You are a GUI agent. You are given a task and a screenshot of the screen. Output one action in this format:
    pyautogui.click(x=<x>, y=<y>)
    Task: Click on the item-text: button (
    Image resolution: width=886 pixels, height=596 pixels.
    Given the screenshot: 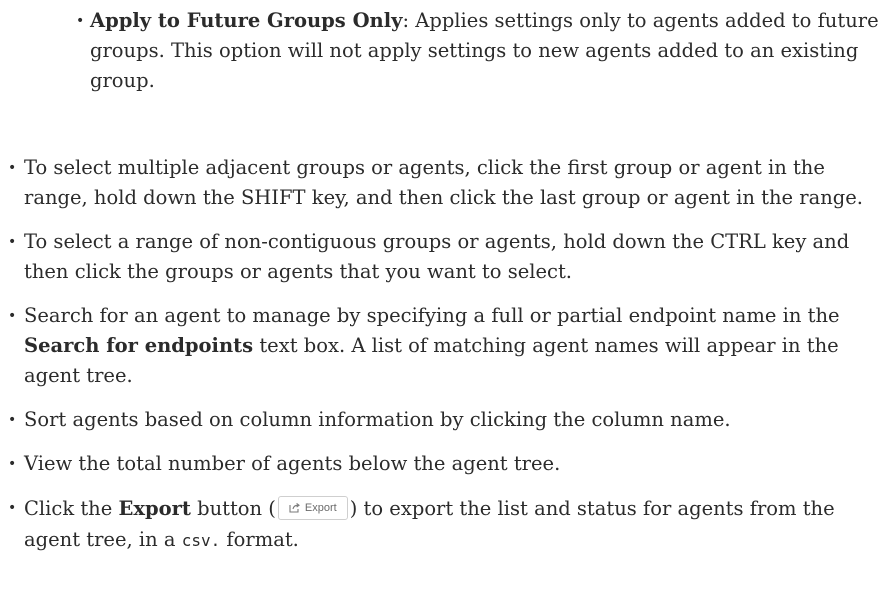 What is the action you would take?
    pyautogui.click(x=233, y=508)
    